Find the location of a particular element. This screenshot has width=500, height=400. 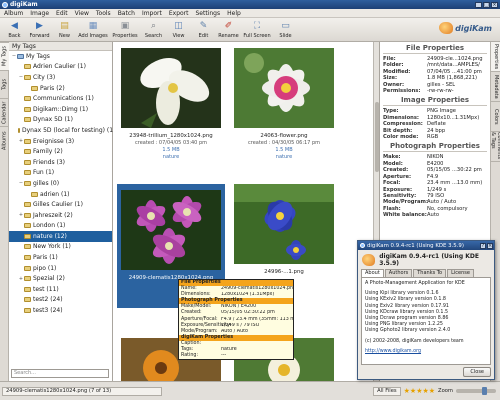

dialog-close-button: × is located at coordinates (490, 245).